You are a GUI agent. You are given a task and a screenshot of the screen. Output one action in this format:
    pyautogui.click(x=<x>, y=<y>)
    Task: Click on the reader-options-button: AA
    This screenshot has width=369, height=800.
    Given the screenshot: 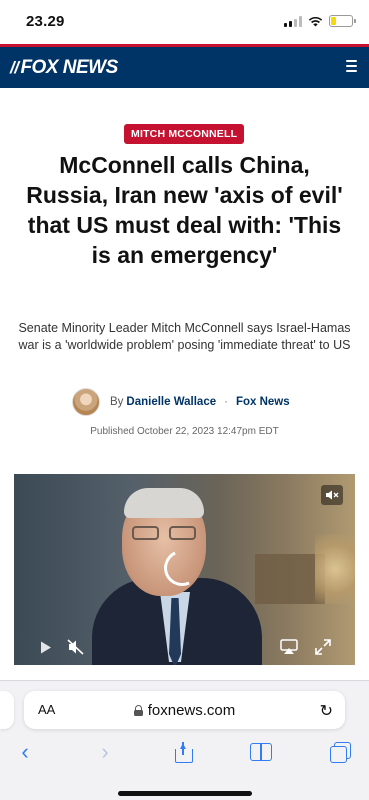 What is the action you would take?
    pyautogui.click(x=46, y=709)
    